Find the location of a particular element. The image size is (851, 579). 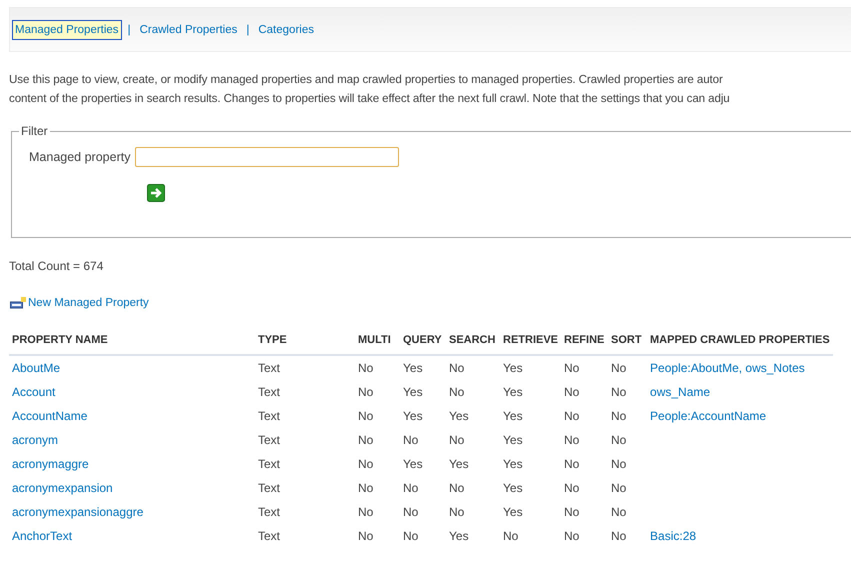

crawled-property-link: ows_Name is located at coordinates (680, 392).